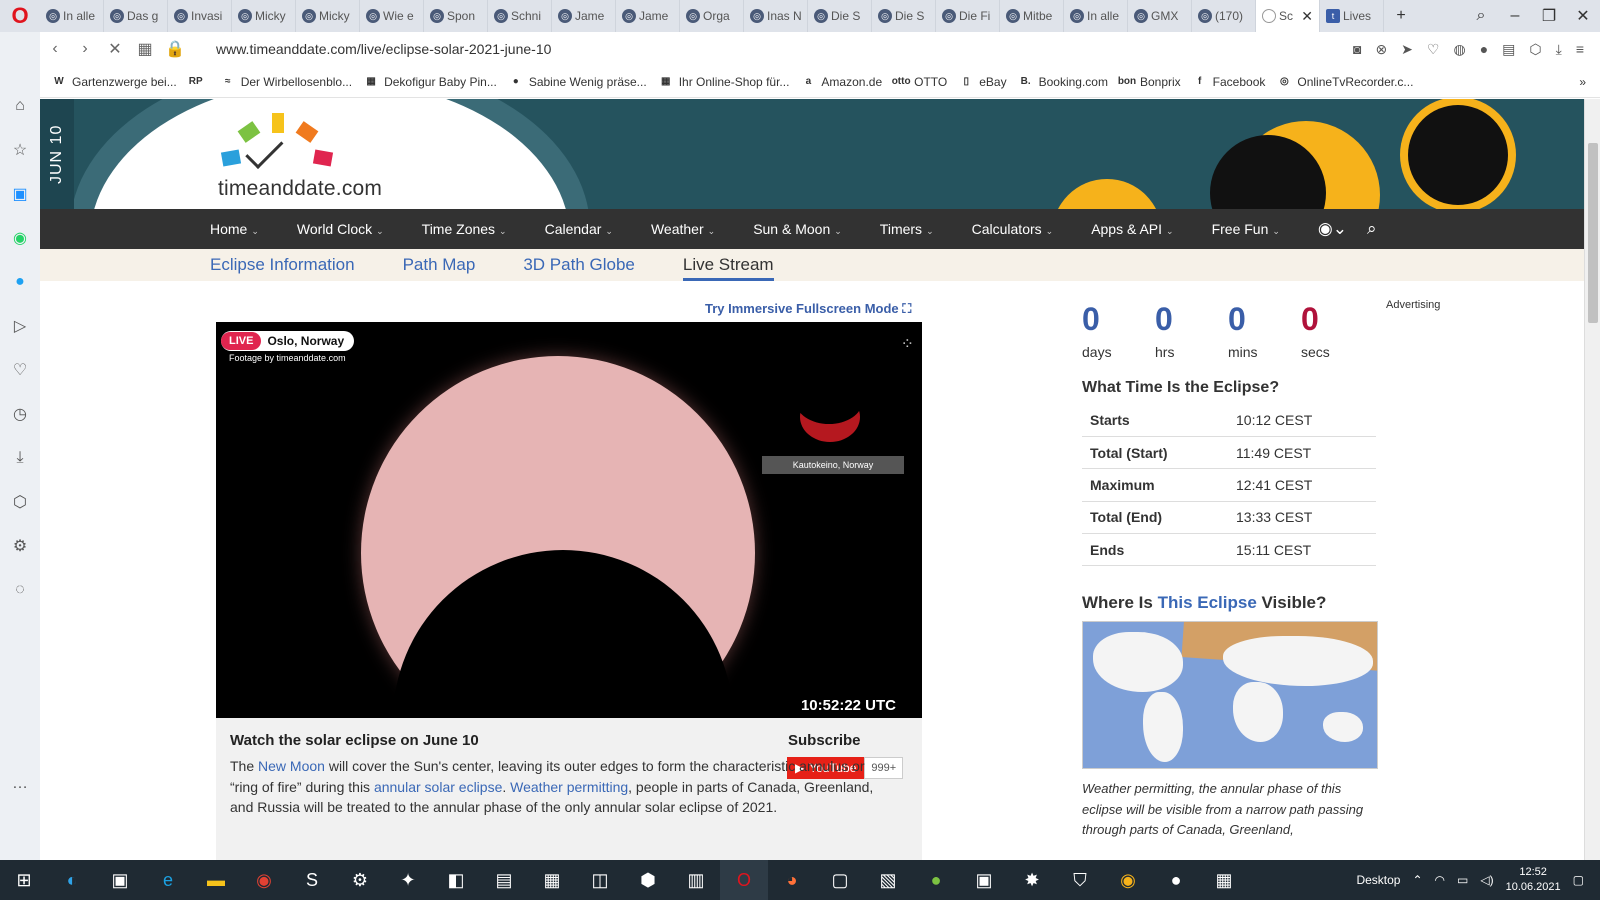  Describe the element at coordinates (840, 16) in the screenshot. I see `browser-tab: ◎ Die S` at that location.